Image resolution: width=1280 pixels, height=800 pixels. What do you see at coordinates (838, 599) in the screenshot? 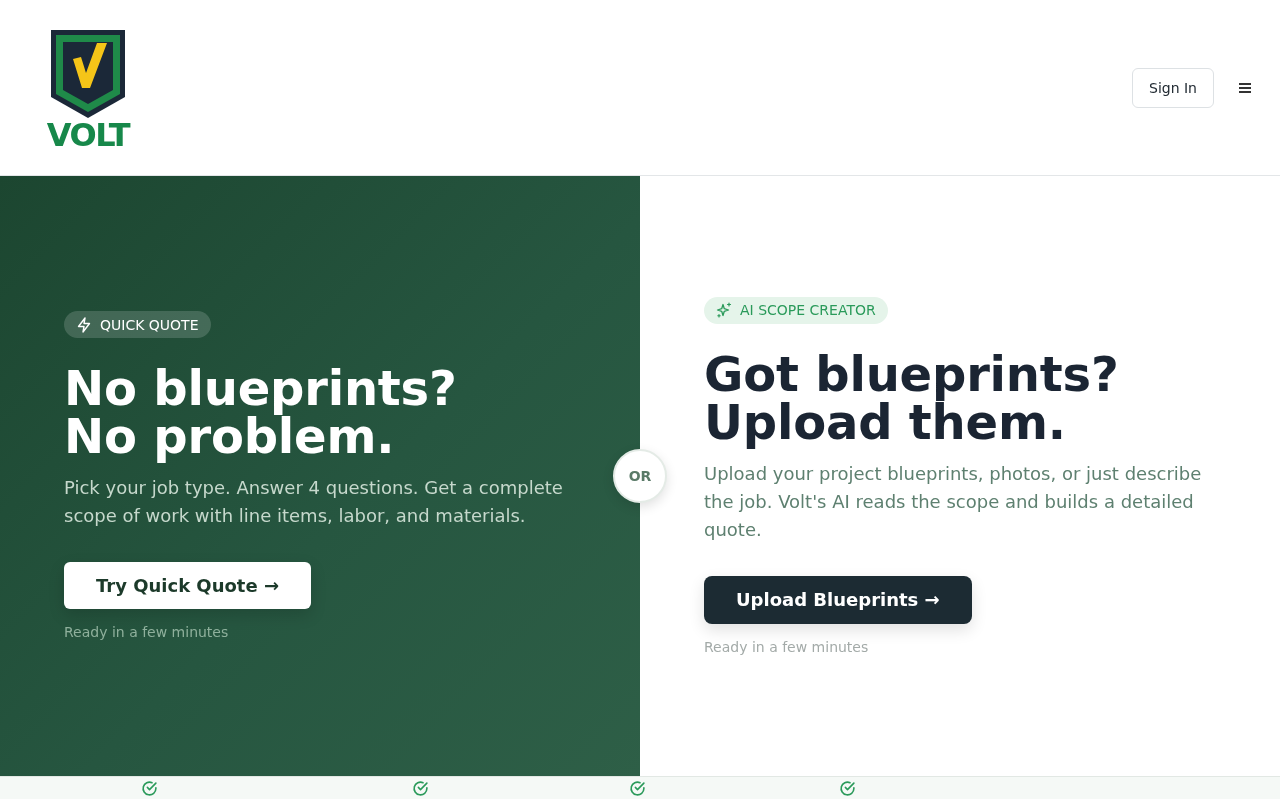
I see `upload-blueprints-button: Upload Blueprints →` at bounding box center [838, 599].